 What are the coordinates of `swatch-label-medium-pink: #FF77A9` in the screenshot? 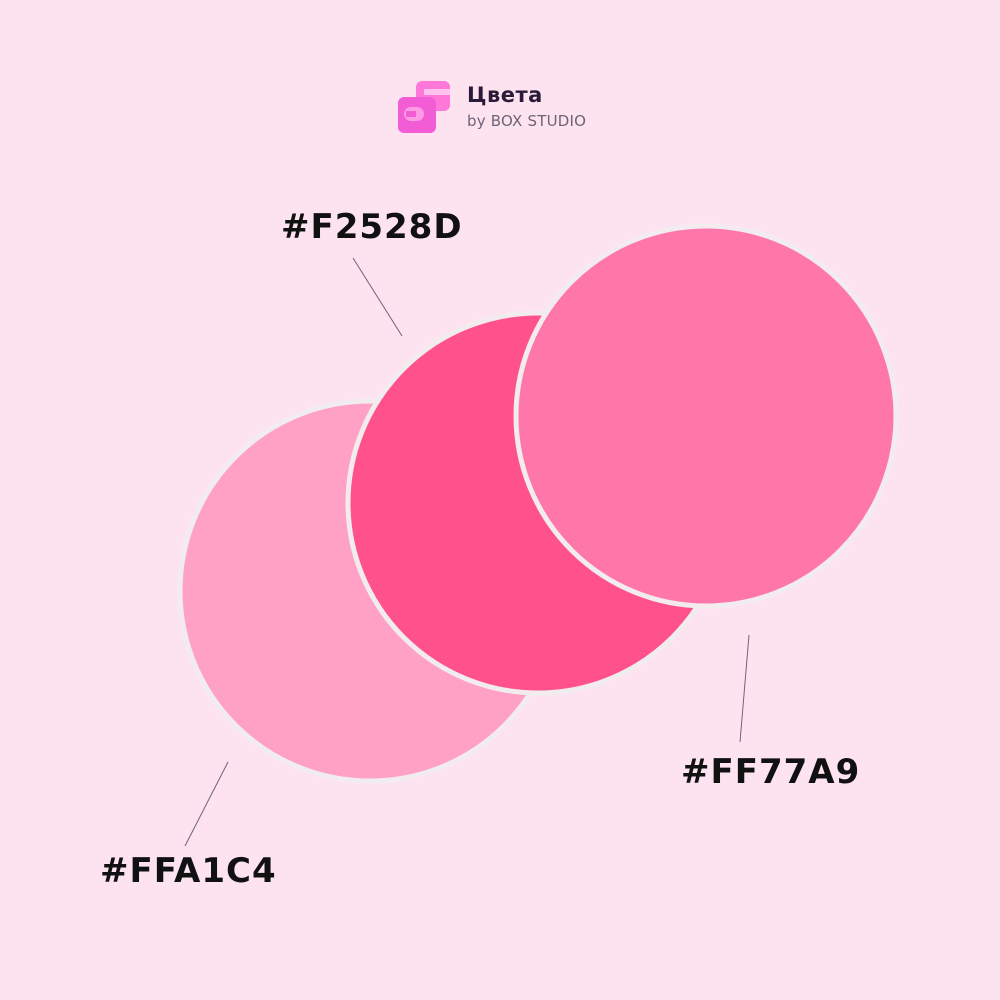 It's located at (771, 772).